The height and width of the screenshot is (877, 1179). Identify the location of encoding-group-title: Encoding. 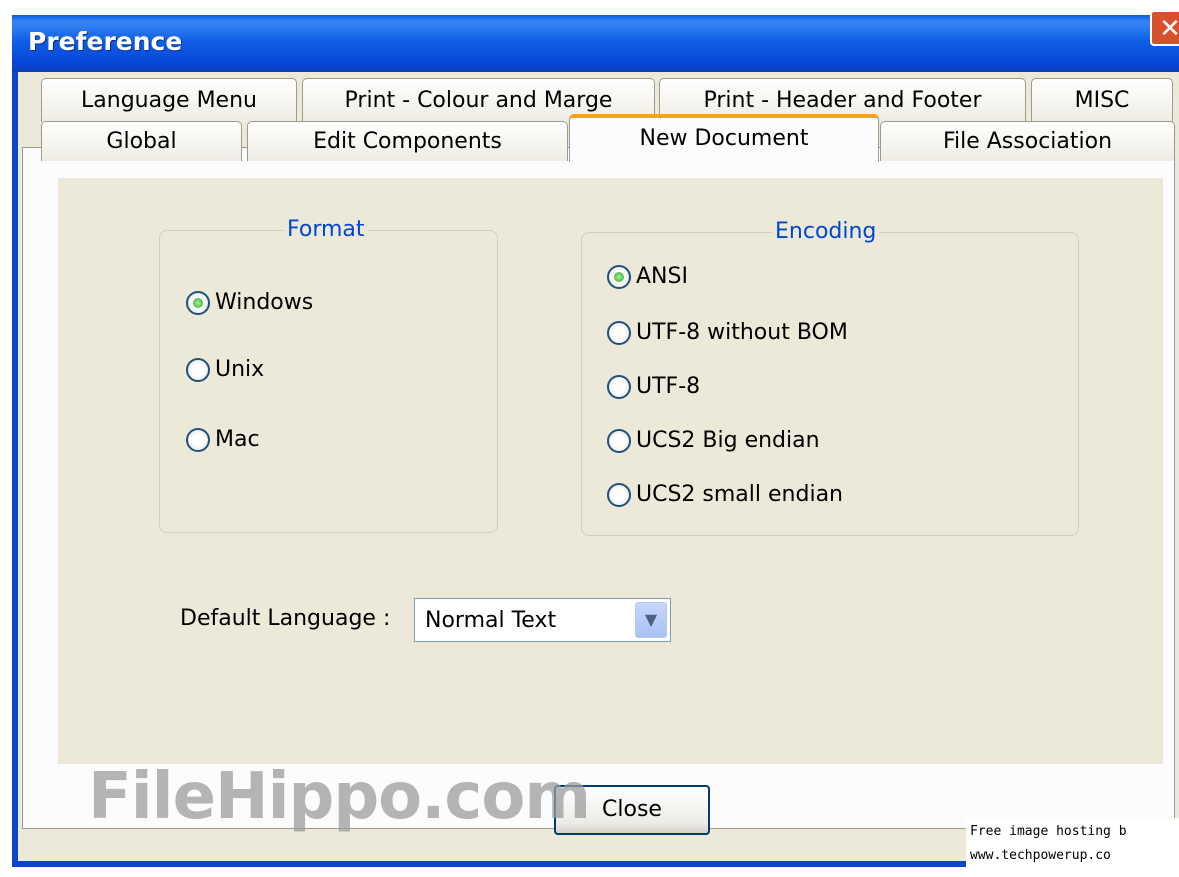
(826, 231).